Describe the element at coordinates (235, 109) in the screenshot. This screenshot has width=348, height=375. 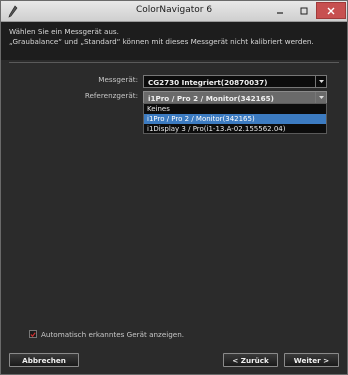
I see `dropdown-option-none: Keines` at that location.